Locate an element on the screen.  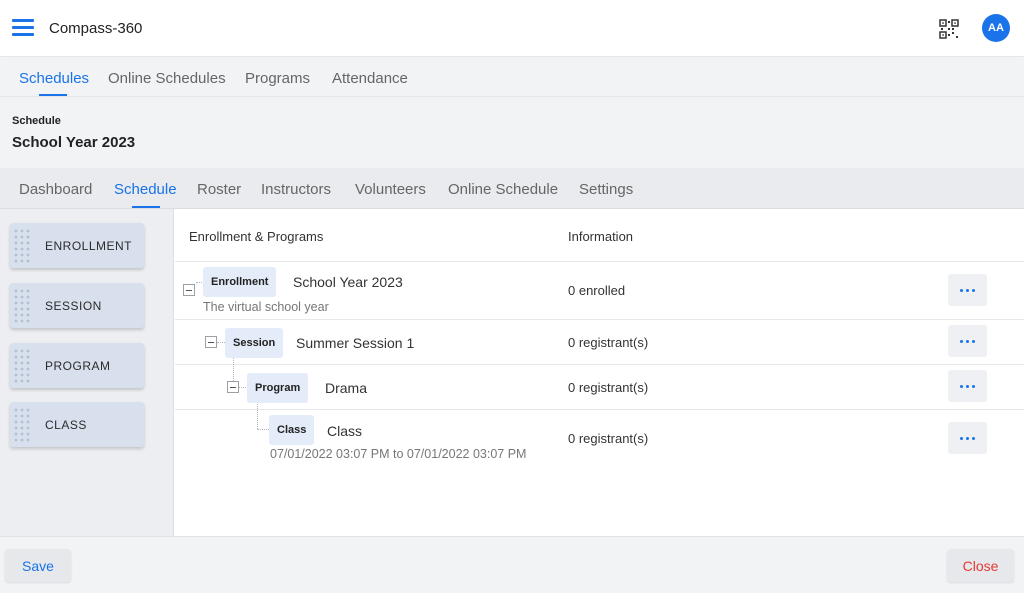
tab-attendance: Attendance is located at coordinates (370, 78).